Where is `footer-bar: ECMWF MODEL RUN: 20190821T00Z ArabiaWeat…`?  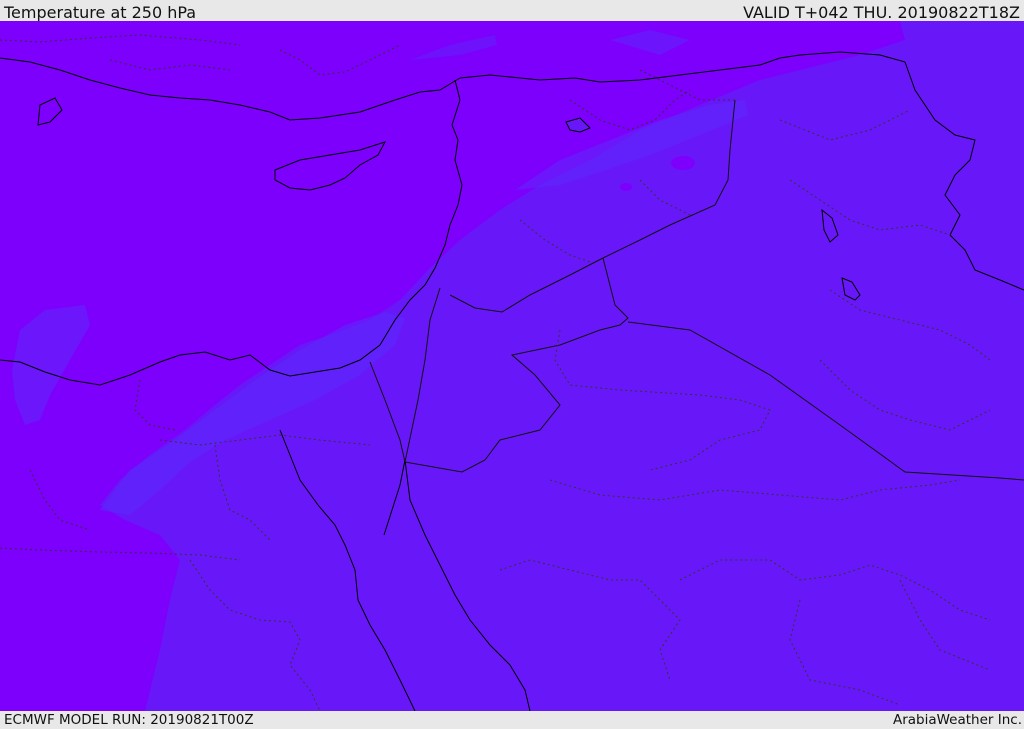
footer-bar: ECMWF MODEL RUN: 20190821T00Z ArabiaWeat… is located at coordinates (512, 720).